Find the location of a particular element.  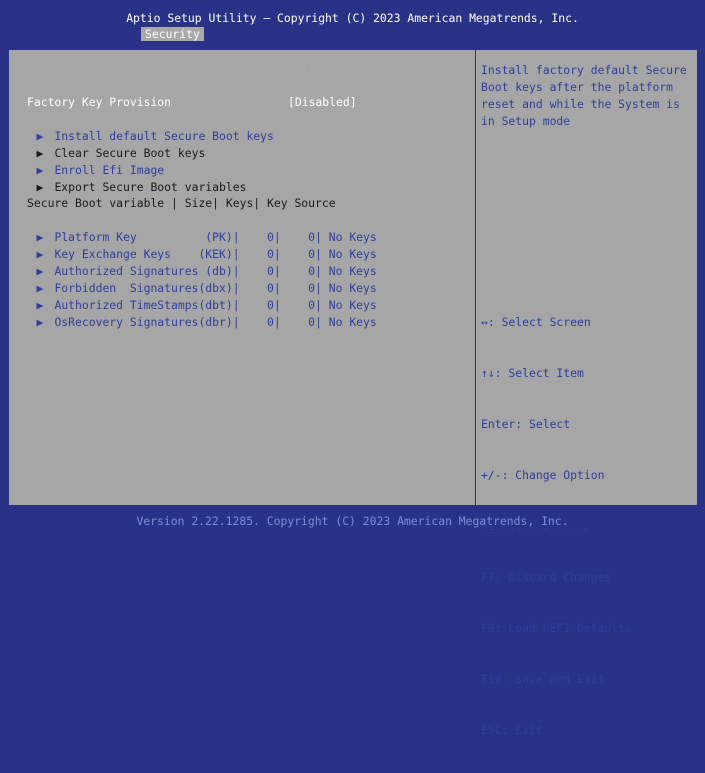

menu-install-default-keys: ▶ Install default Secure Boot keys is located at coordinates (141, 127).